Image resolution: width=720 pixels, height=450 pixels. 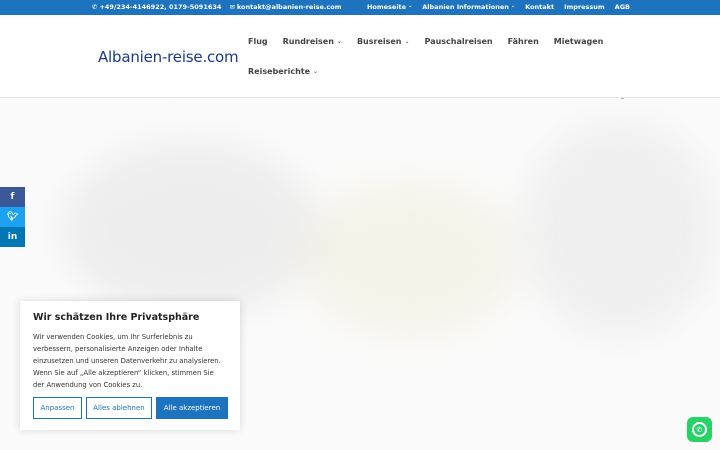 What do you see at coordinates (95, 7) in the screenshot?
I see `phone-icon: ✆` at bounding box center [95, 7].